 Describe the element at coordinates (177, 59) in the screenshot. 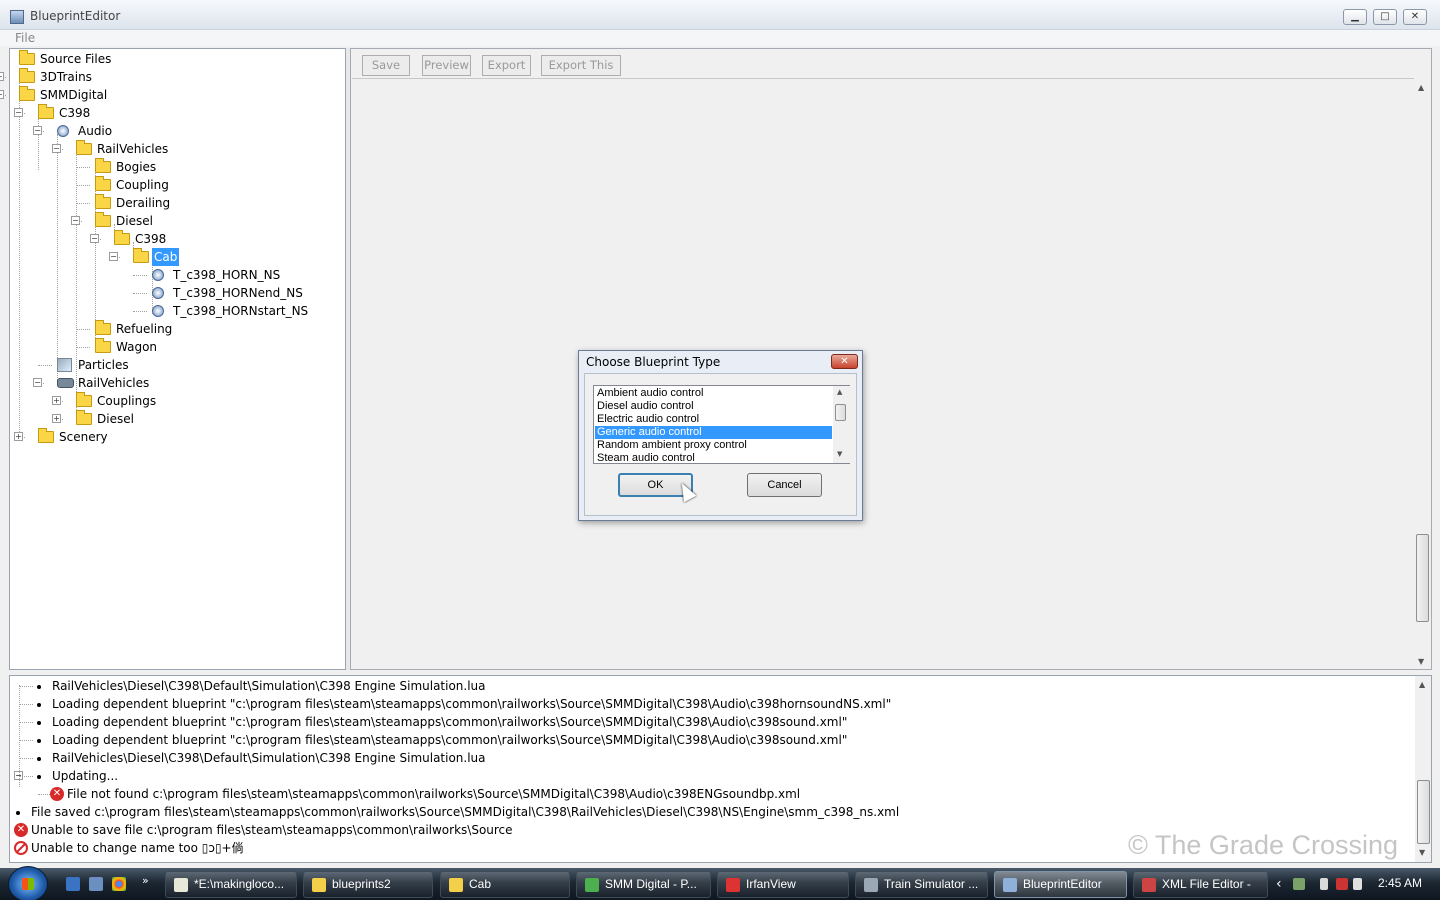

I see `tree-node: Source Files` at that location.